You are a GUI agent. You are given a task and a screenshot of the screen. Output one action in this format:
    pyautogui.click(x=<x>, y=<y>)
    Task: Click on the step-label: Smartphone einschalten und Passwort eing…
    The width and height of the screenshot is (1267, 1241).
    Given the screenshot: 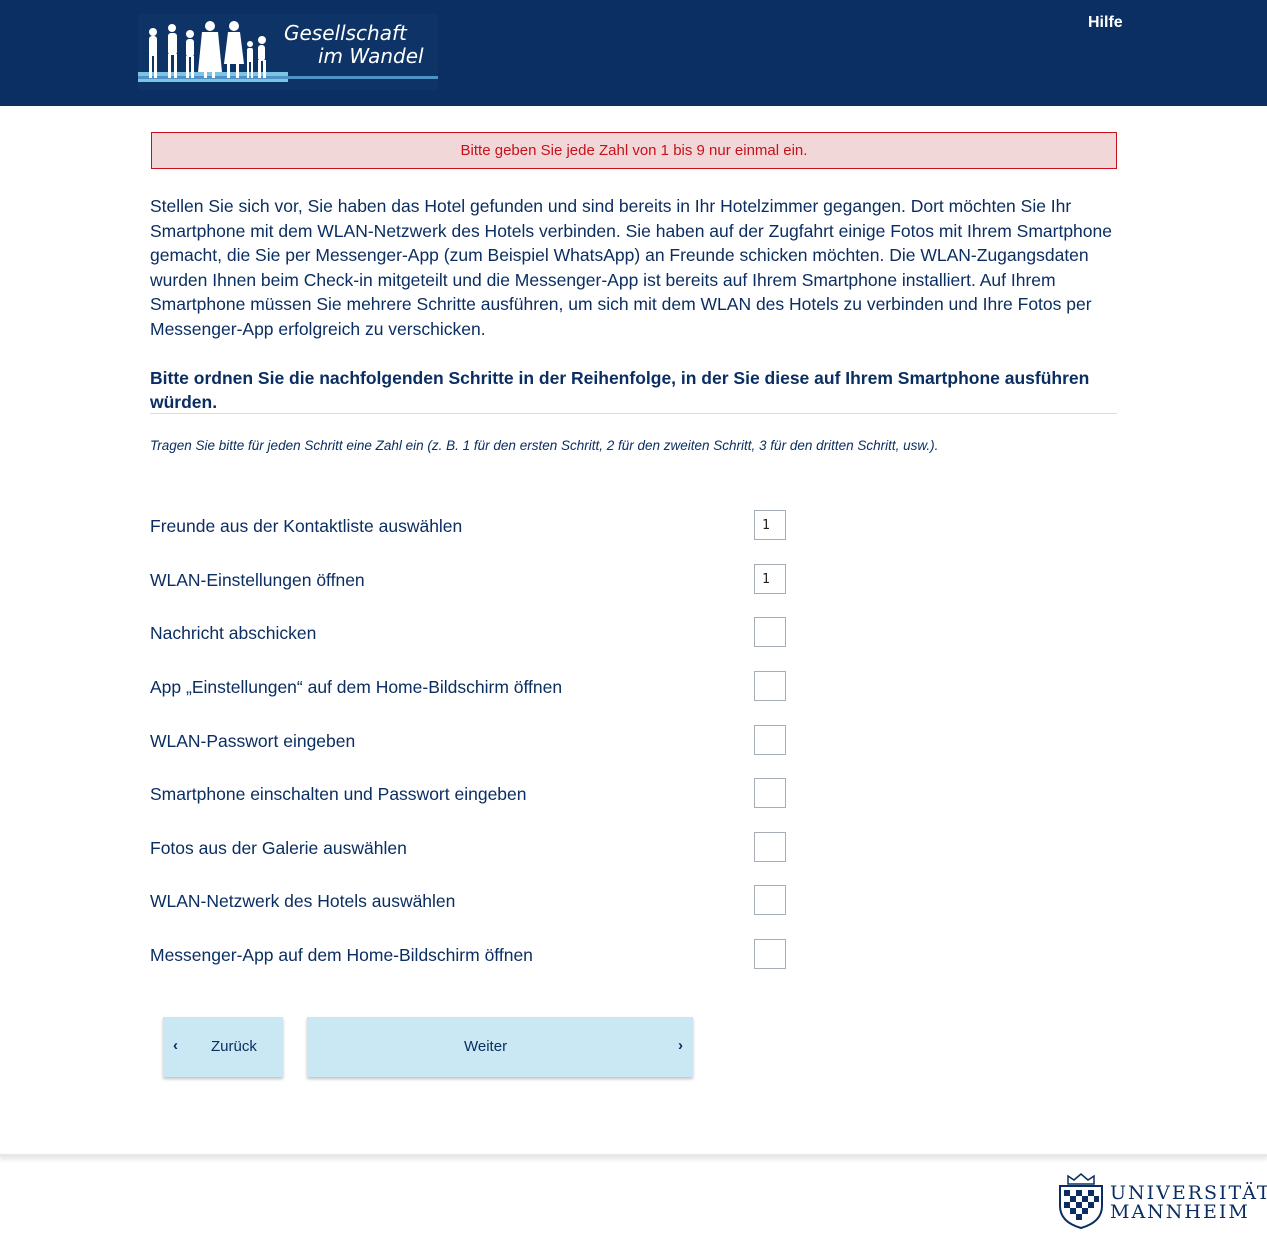 What is the action you would take?
    pyautogui.click(x=338, y=794)
    